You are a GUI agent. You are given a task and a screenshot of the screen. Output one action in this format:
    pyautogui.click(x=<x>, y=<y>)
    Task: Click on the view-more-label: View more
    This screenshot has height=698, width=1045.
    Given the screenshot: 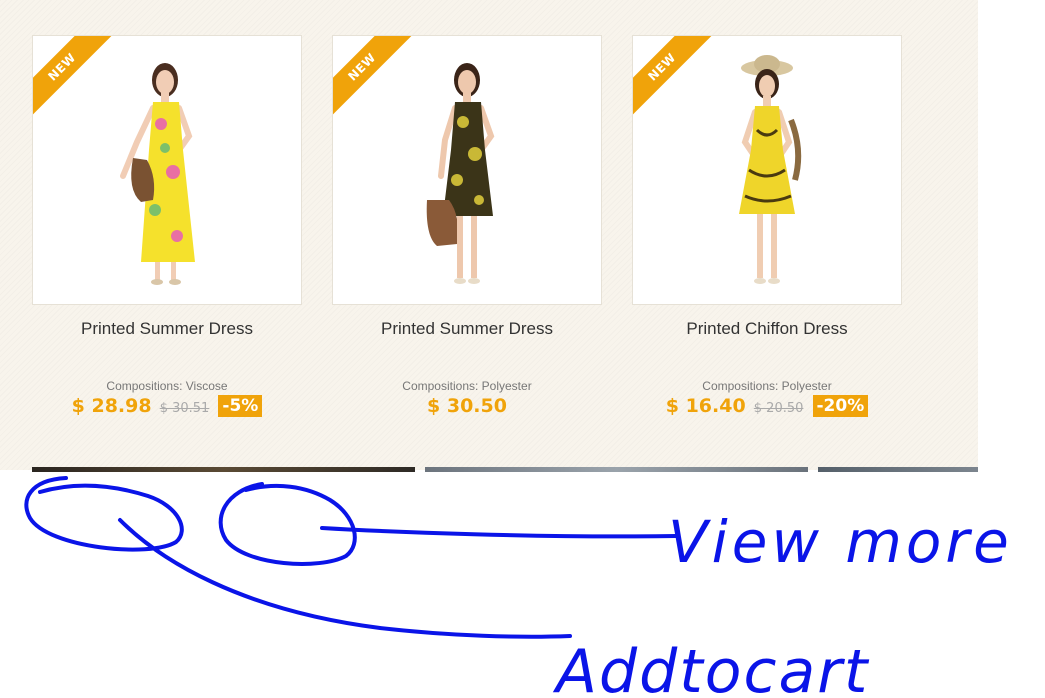 What is the action you would take?
    pyautogui.click(x=840, y=542)
    